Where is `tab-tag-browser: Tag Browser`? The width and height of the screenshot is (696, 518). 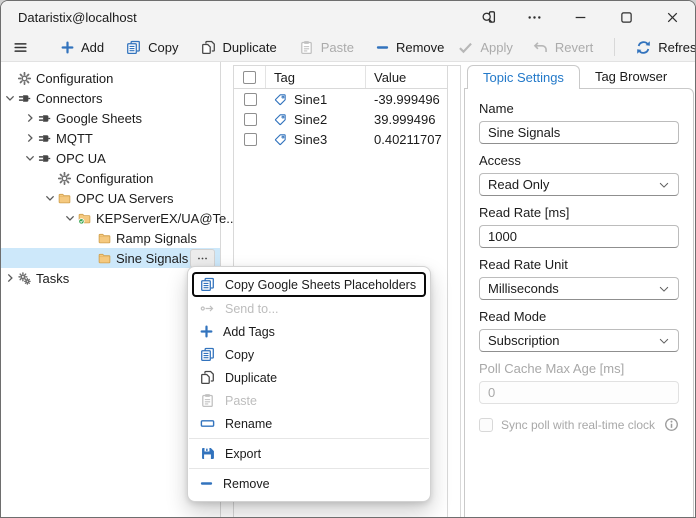
tab-tag-browser: Tag Browser is located at coordinates (631, 77).